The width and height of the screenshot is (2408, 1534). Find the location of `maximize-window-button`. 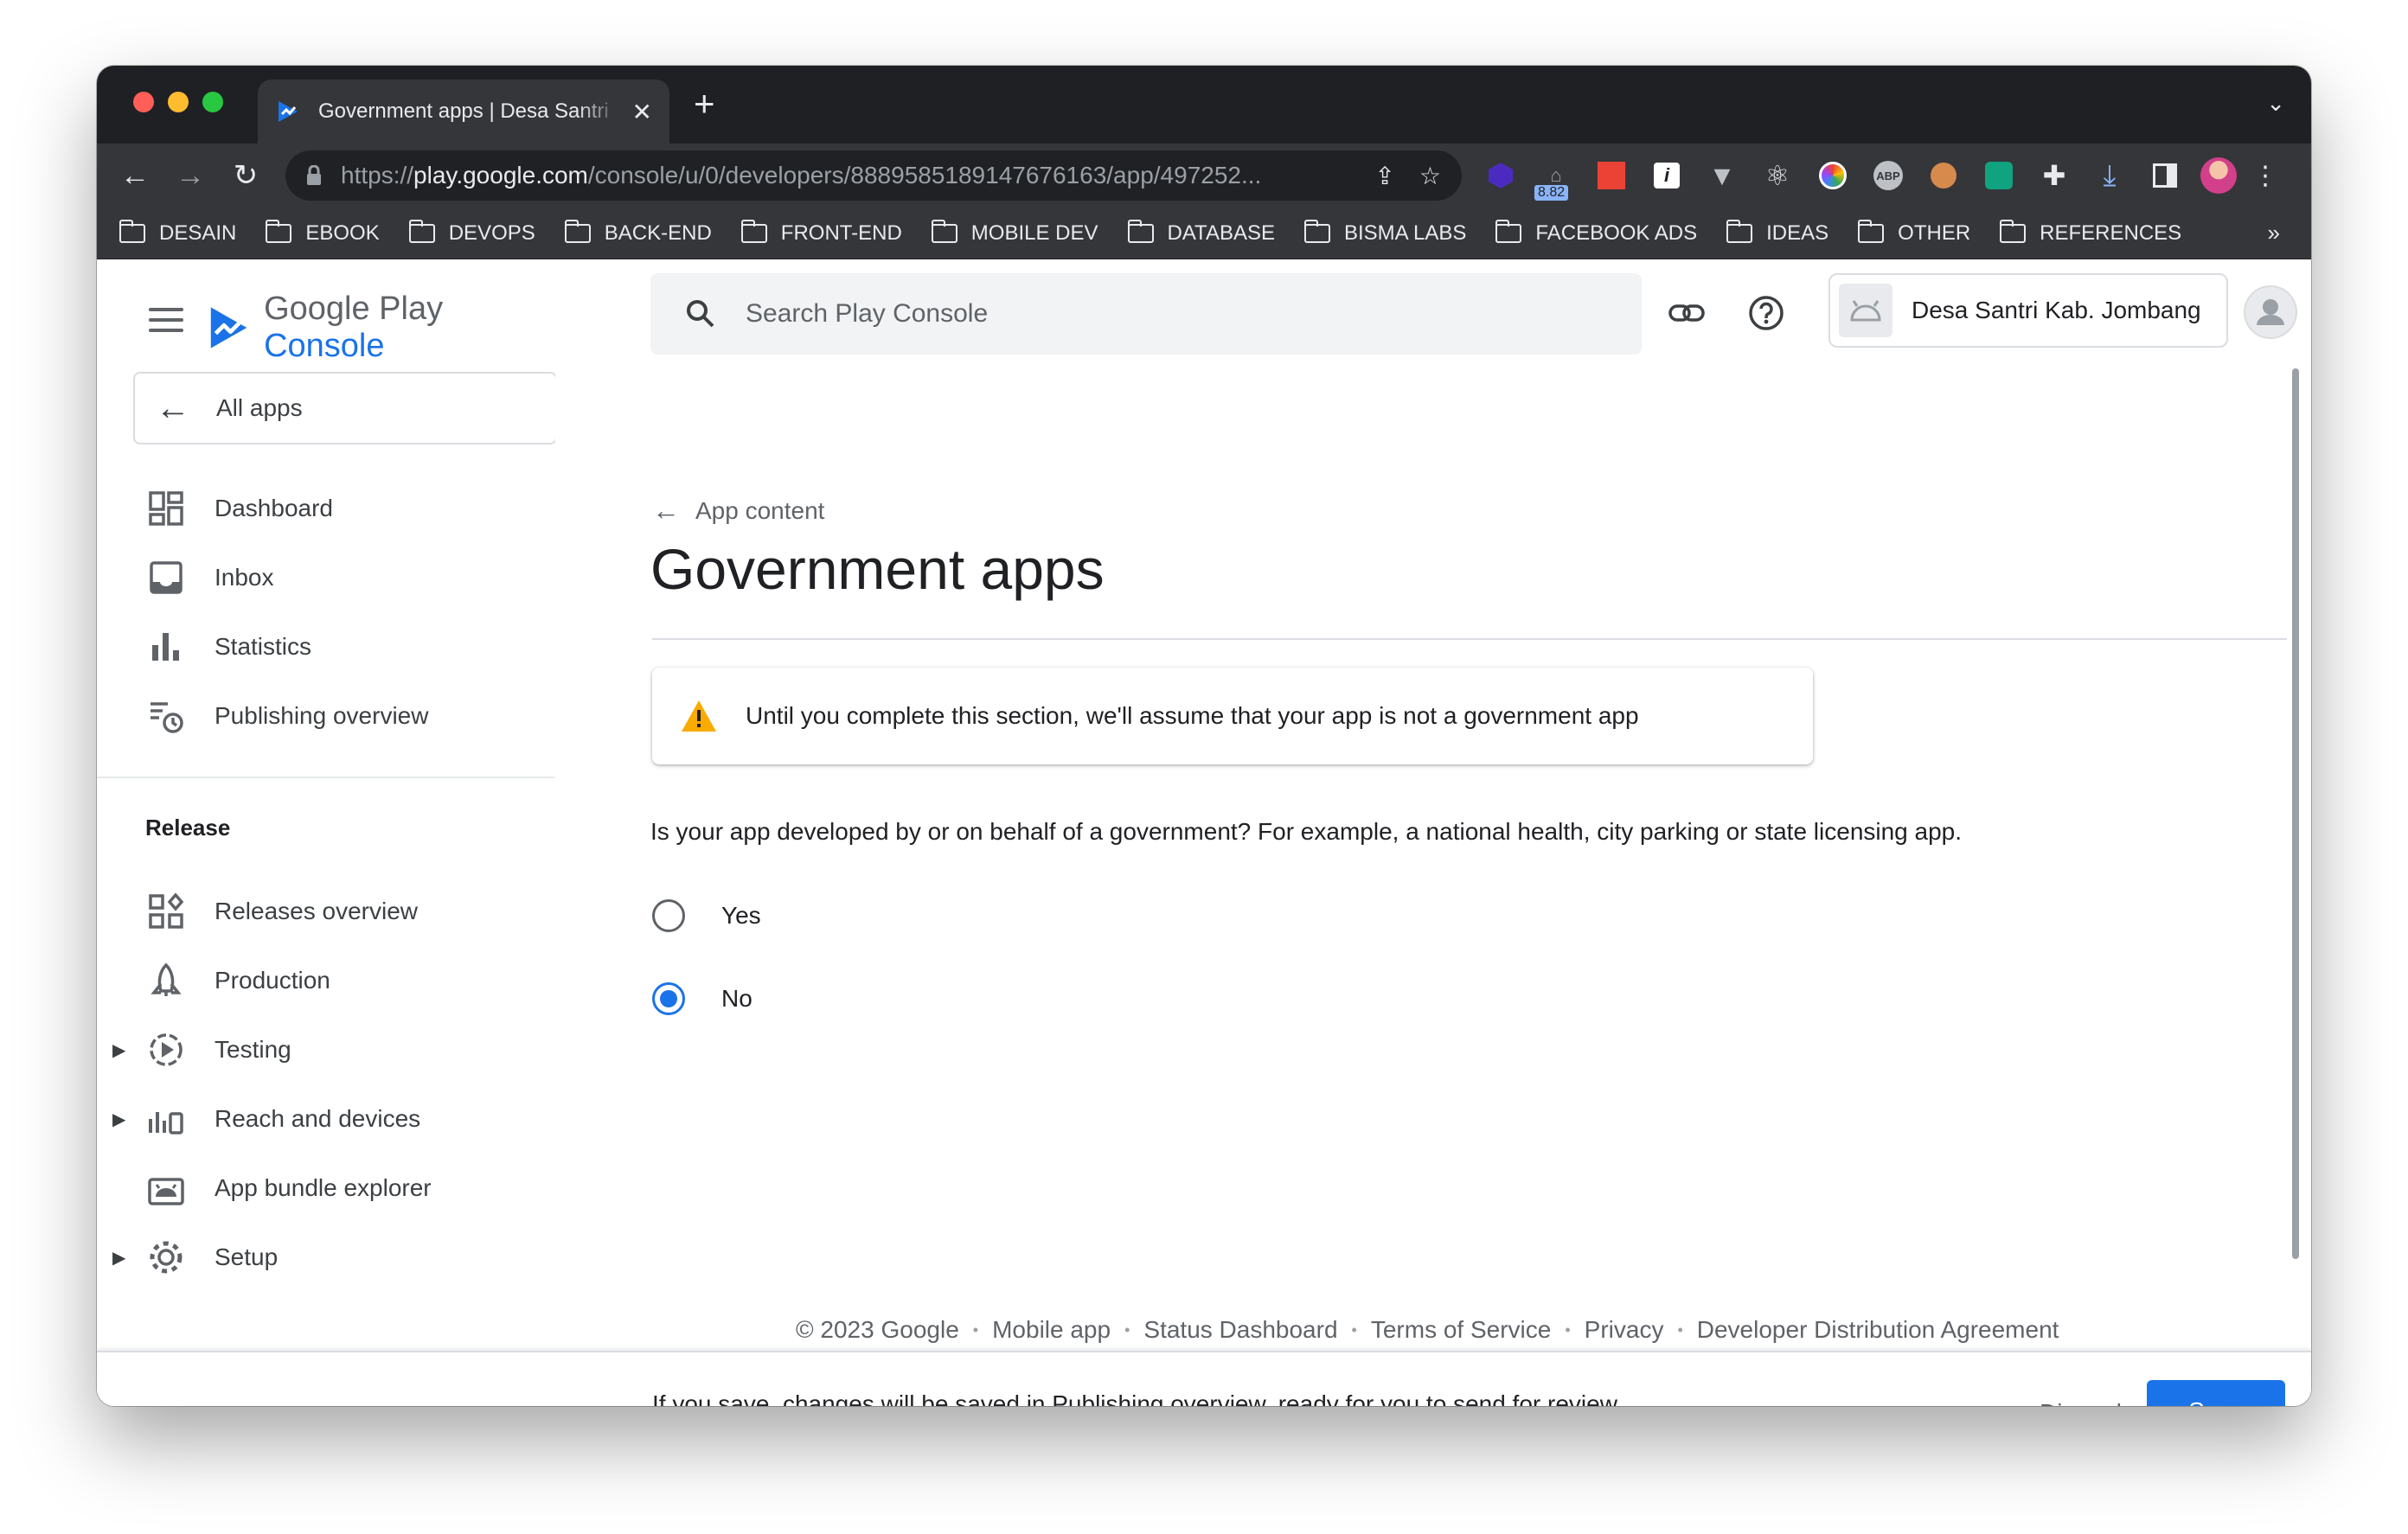

maximize-window-button is located at coordinates (212, 102).